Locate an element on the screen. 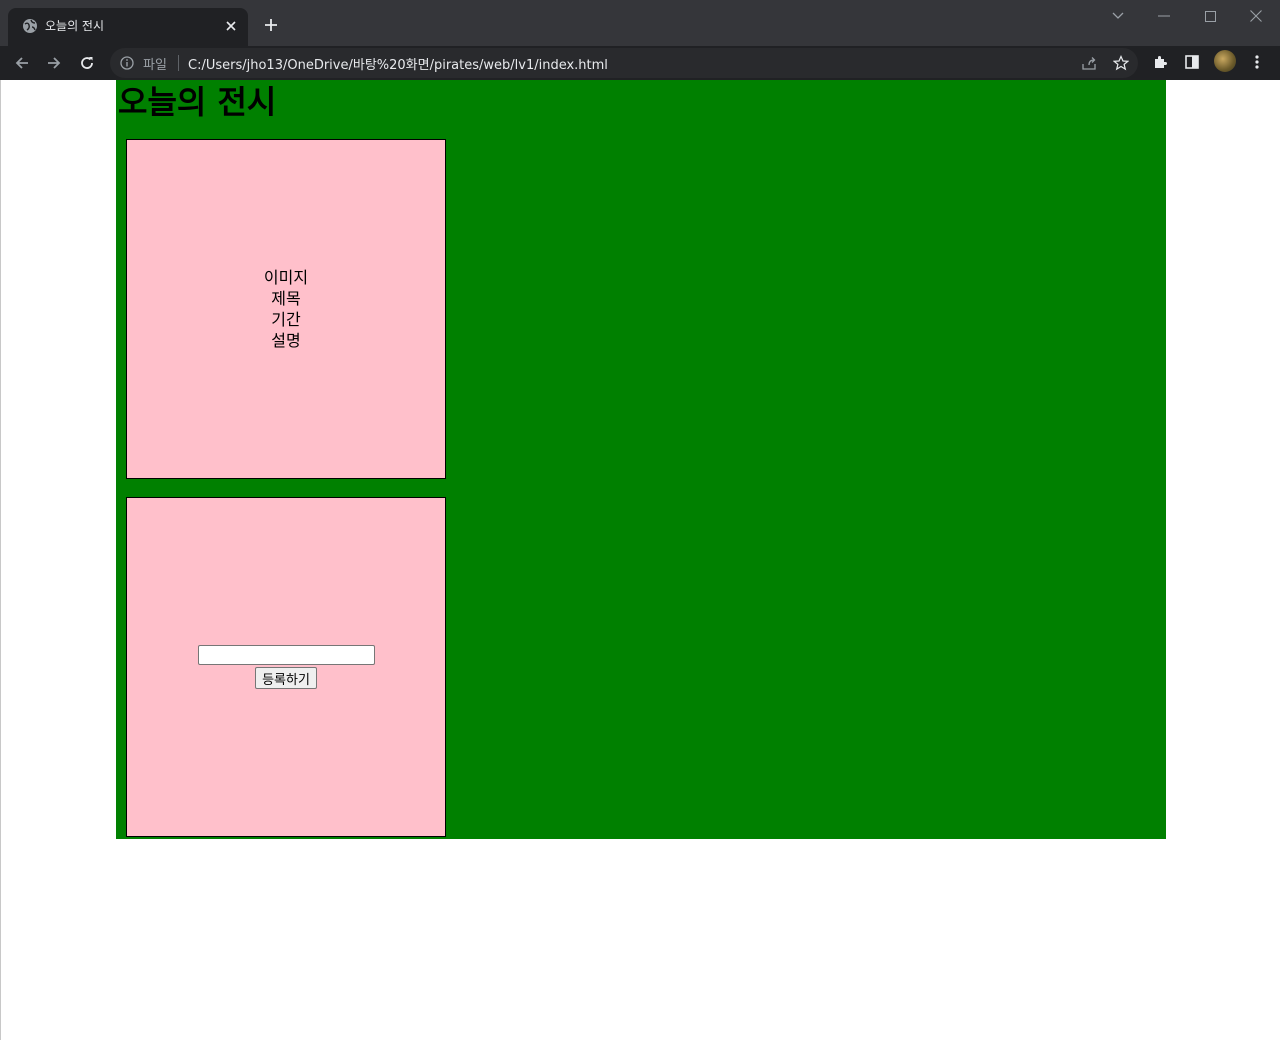 The width and height of the screenshot is (1280, 1040). more-menu-icon is located at coordinates (1257, 62).